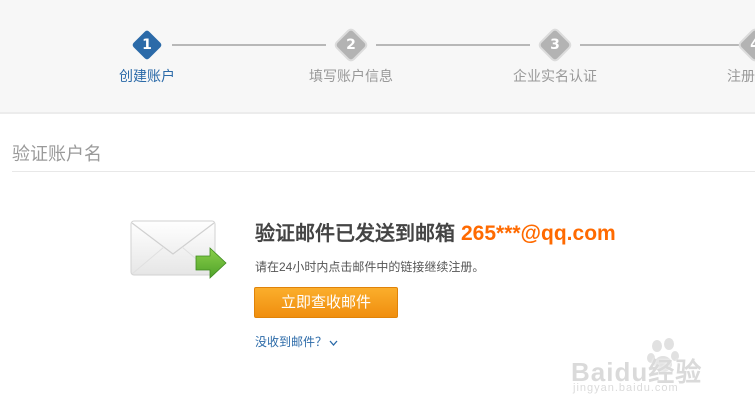  Describe the element at coordinates (725, 45) in the screenshot. I see `step-number: 4` at that location.